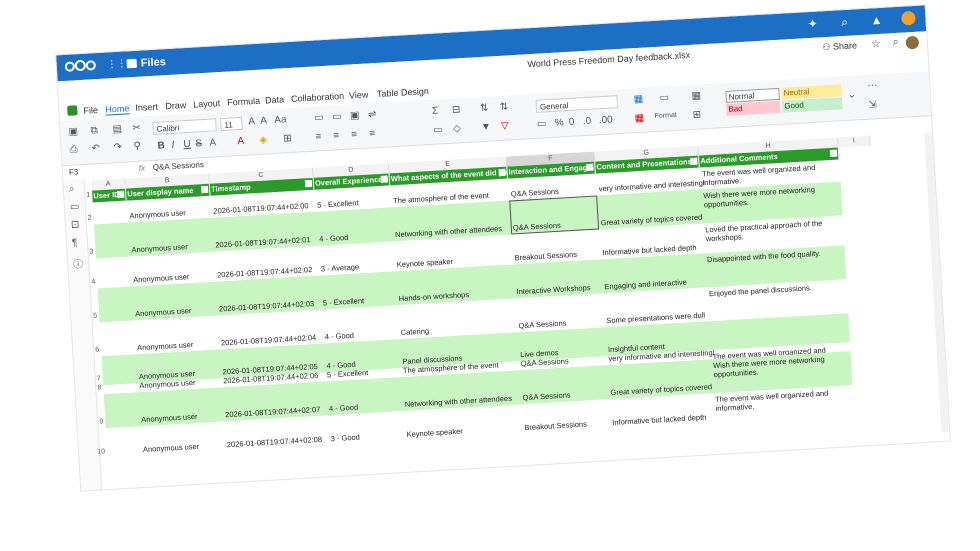 This screenshot has width=980, height=551. What do you see at coordinates (240, 141) in the screenshot?
I see `highlight-color-icon: A` at bounding box center [240, 141].